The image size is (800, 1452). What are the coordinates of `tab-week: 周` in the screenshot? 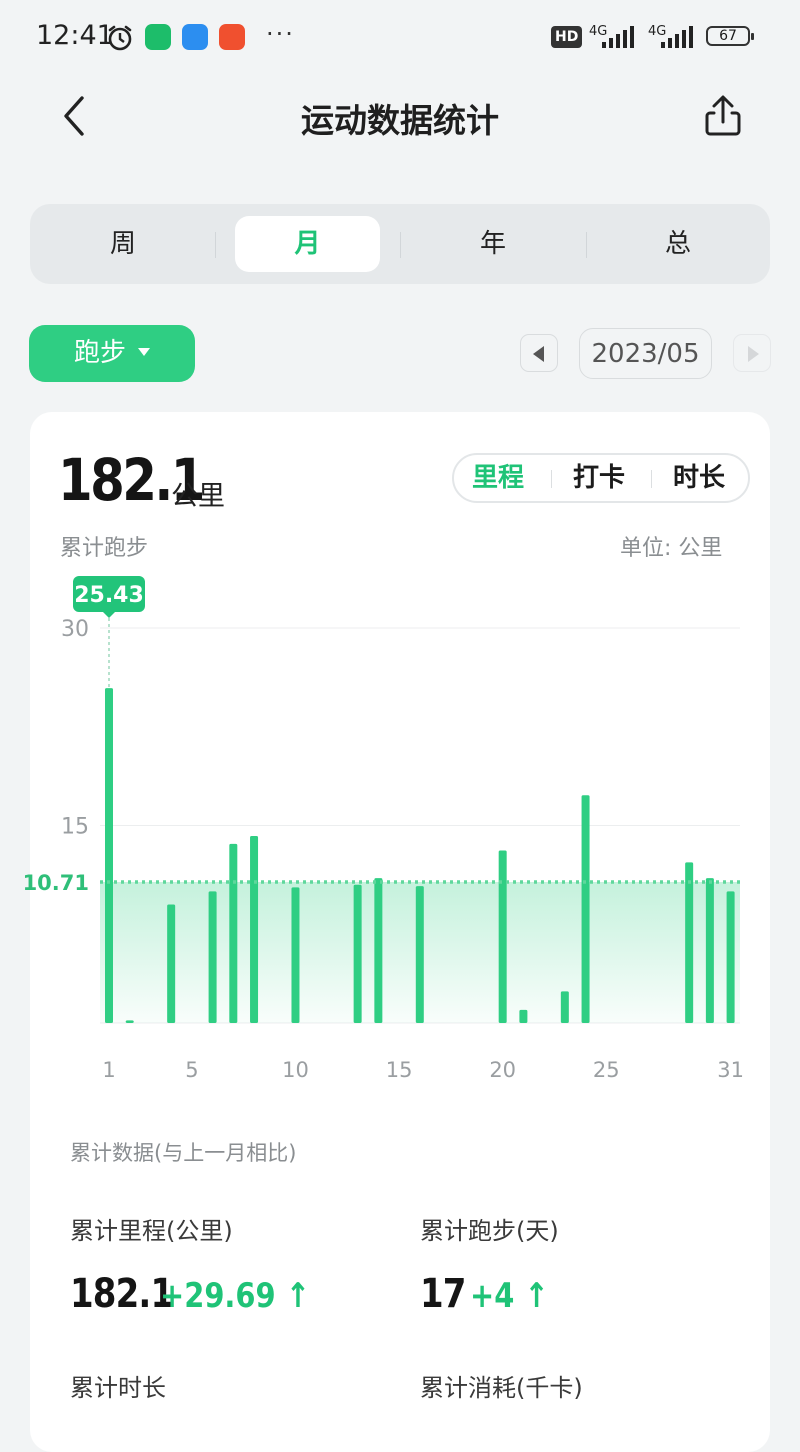 It's located at (123, 244).